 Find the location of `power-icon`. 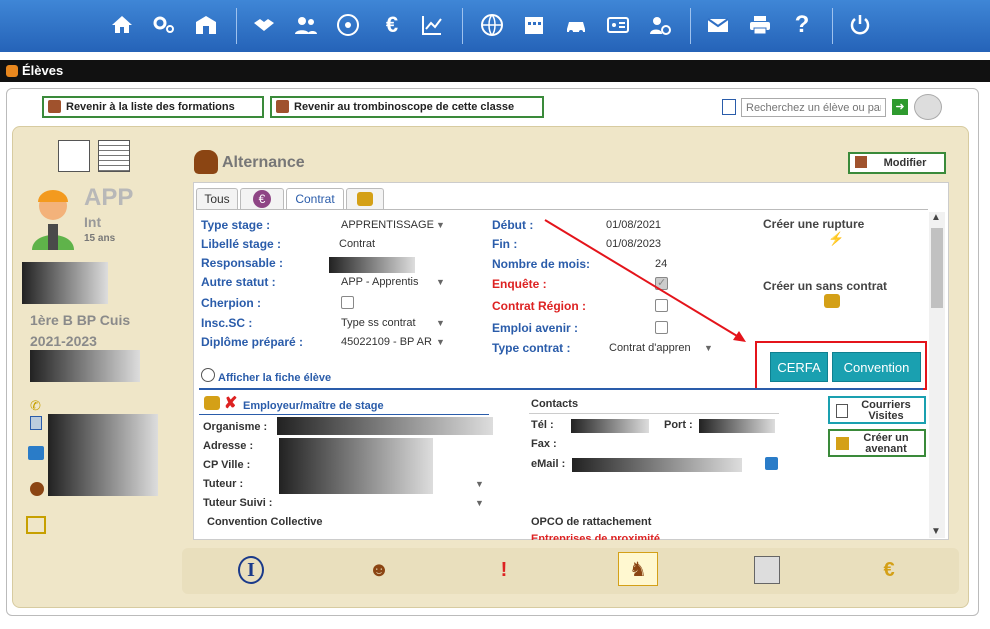

power-icon is located at coordinates (860, 25).